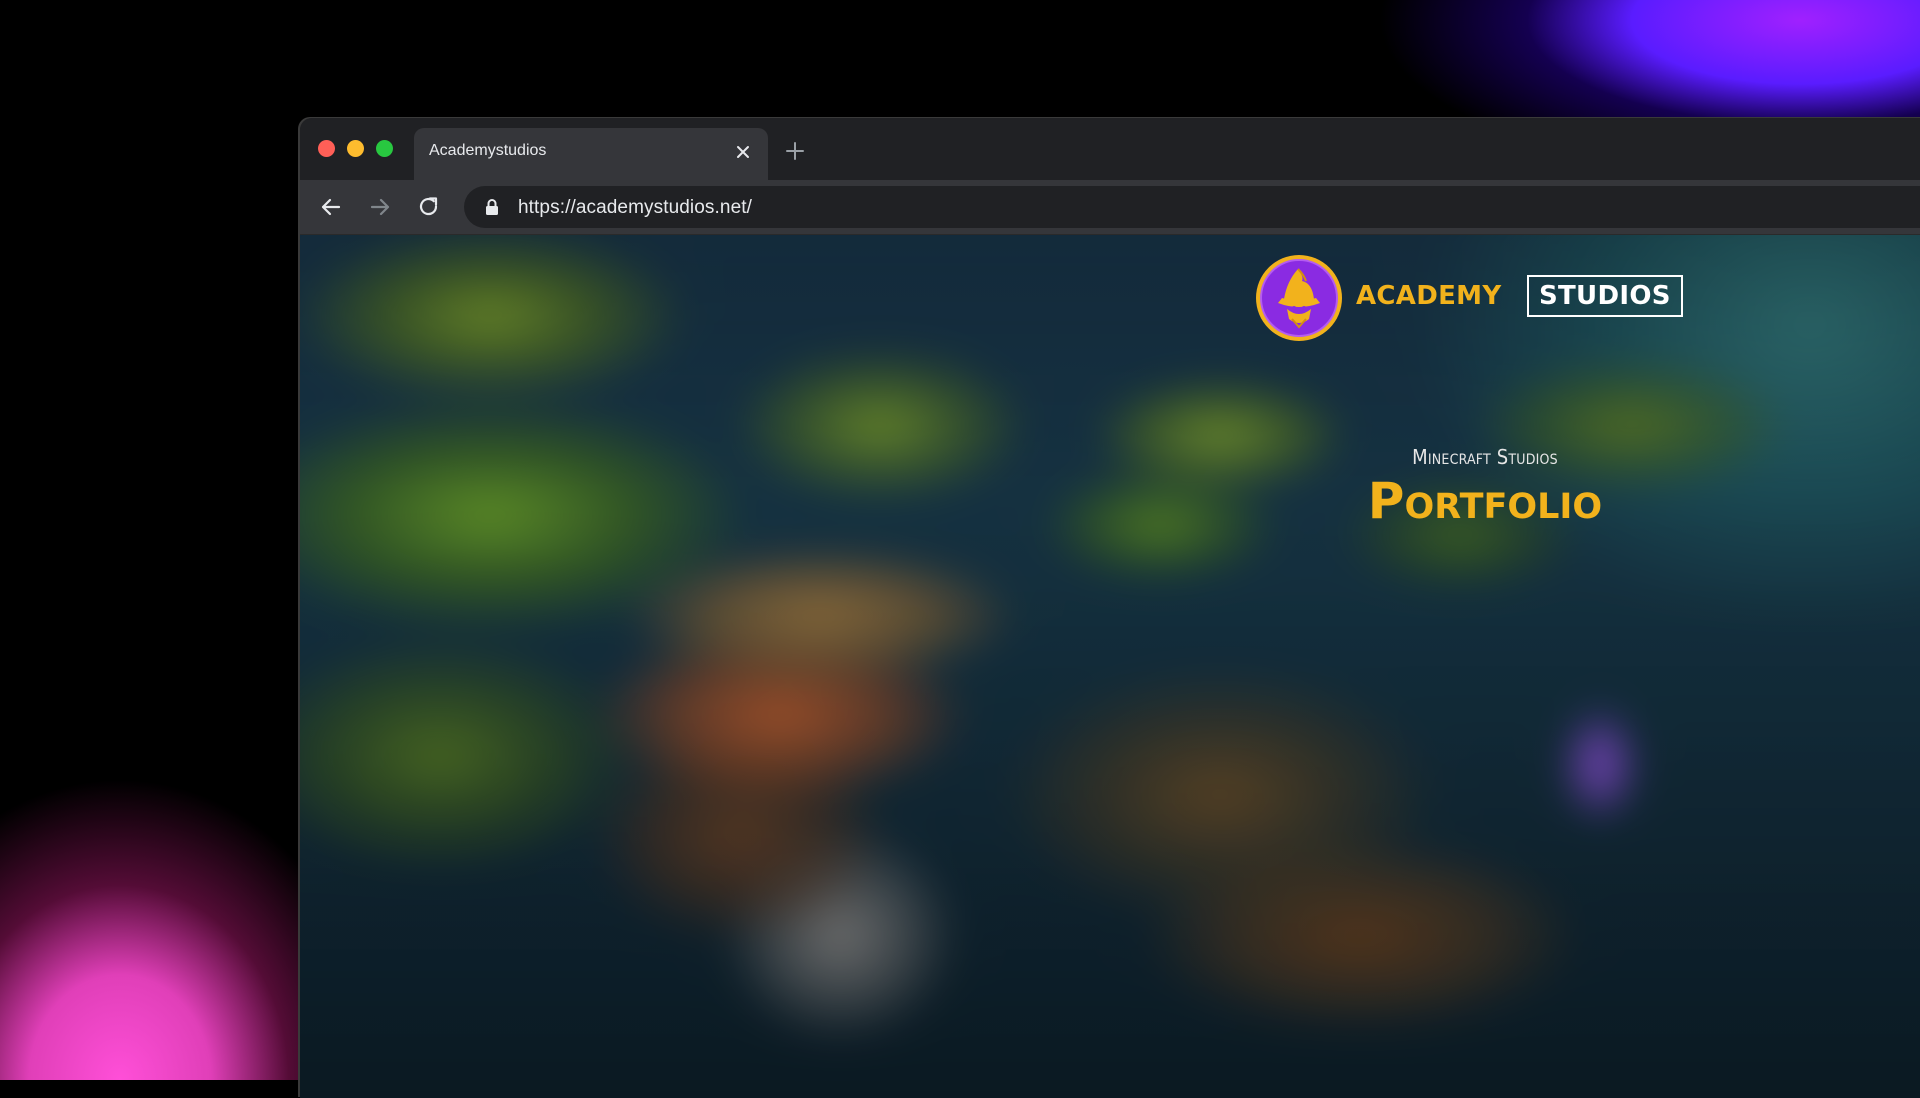 The width and height of the screenshot is (1920, 1098). What do you see at coordinates (355, 148) in the screenshot?
I see `window-minimize-button` at bounding box center [355, 148].